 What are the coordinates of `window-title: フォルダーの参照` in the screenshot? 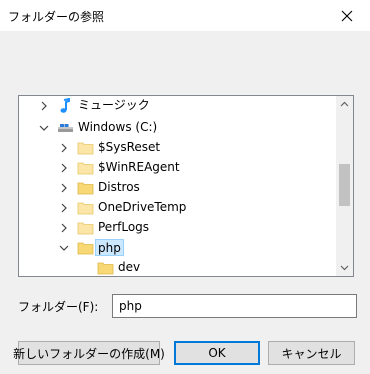 It's located at (56, 17).